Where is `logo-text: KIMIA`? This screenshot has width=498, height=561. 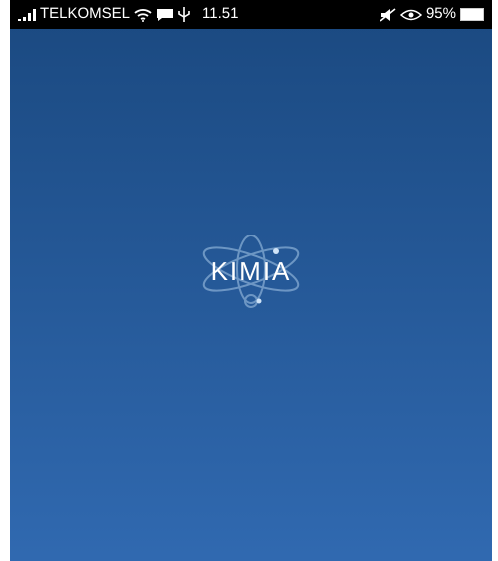 logo-text: KIMIA is located at coordinates (251, 271).